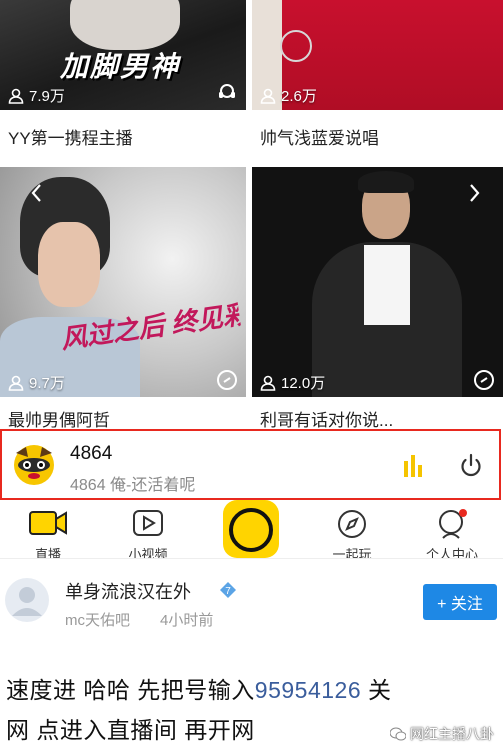  I want to click on center-circle-icon, so click(251, 529).